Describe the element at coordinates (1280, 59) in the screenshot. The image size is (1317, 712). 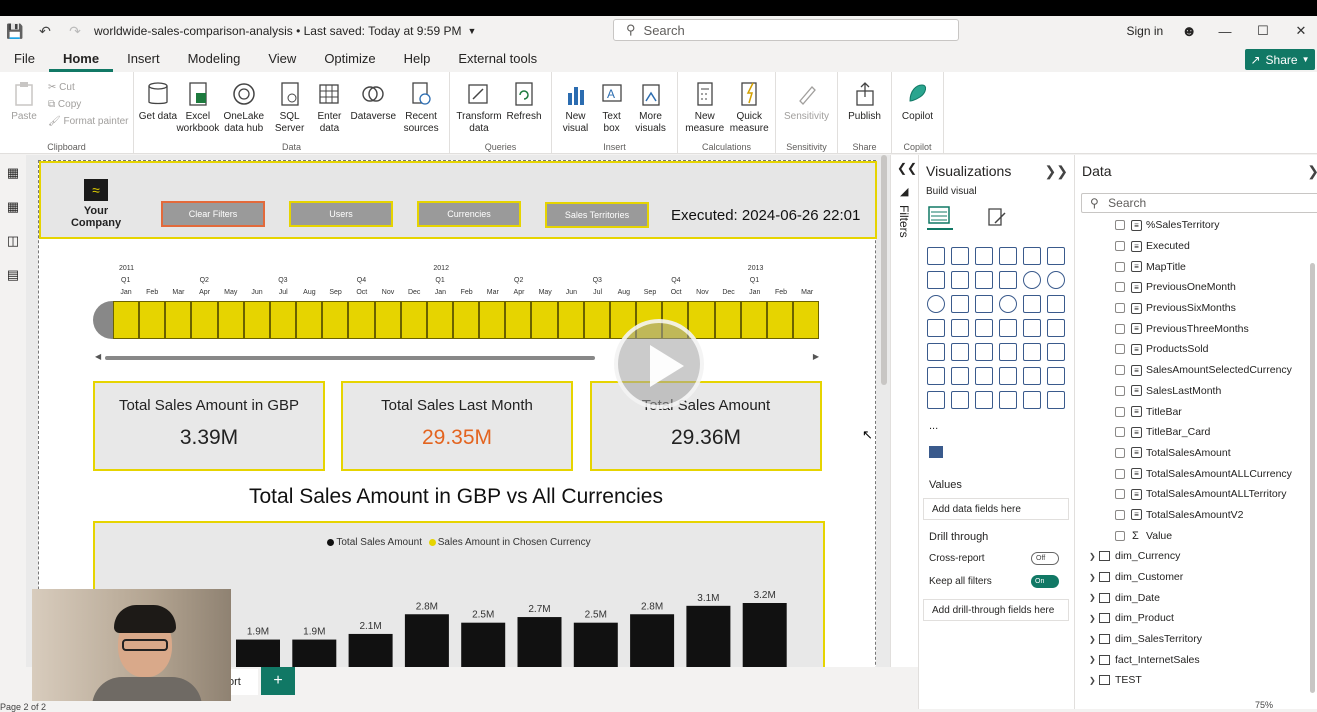
I see `share-button: ↗ Share ▼` at that location.